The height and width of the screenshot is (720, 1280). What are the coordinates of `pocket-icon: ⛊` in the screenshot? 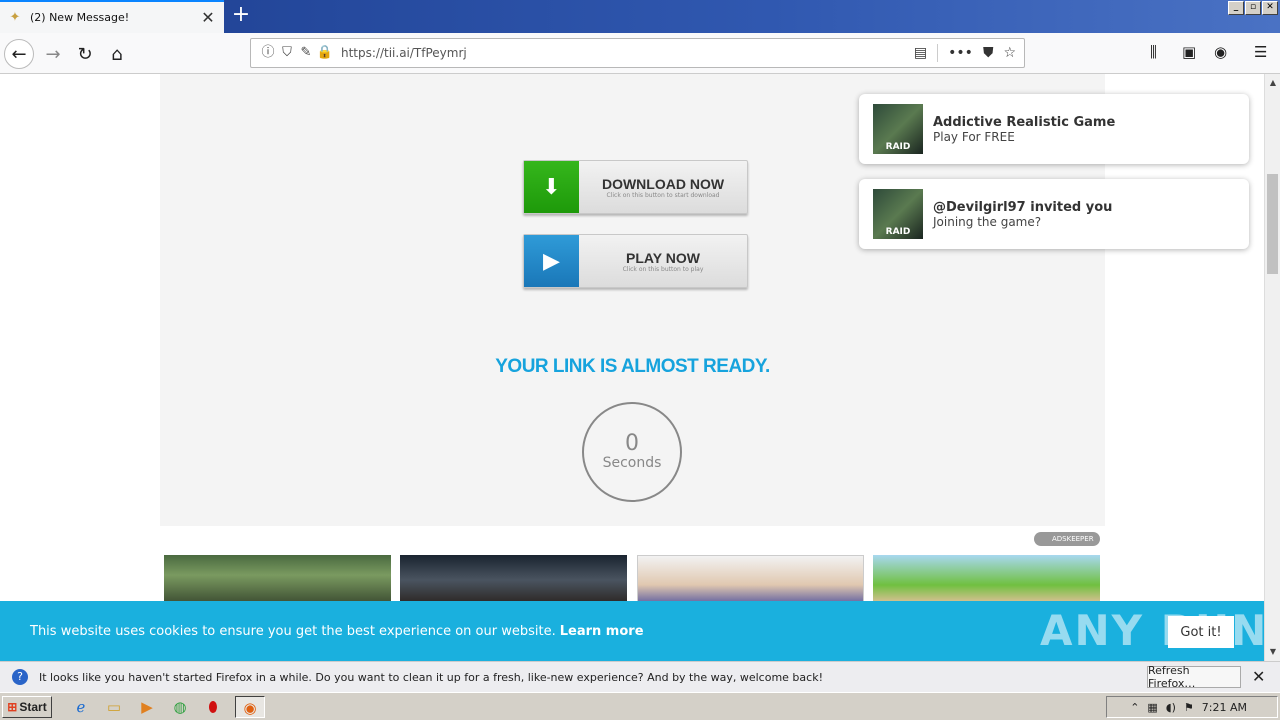 It's located at (988, 53).